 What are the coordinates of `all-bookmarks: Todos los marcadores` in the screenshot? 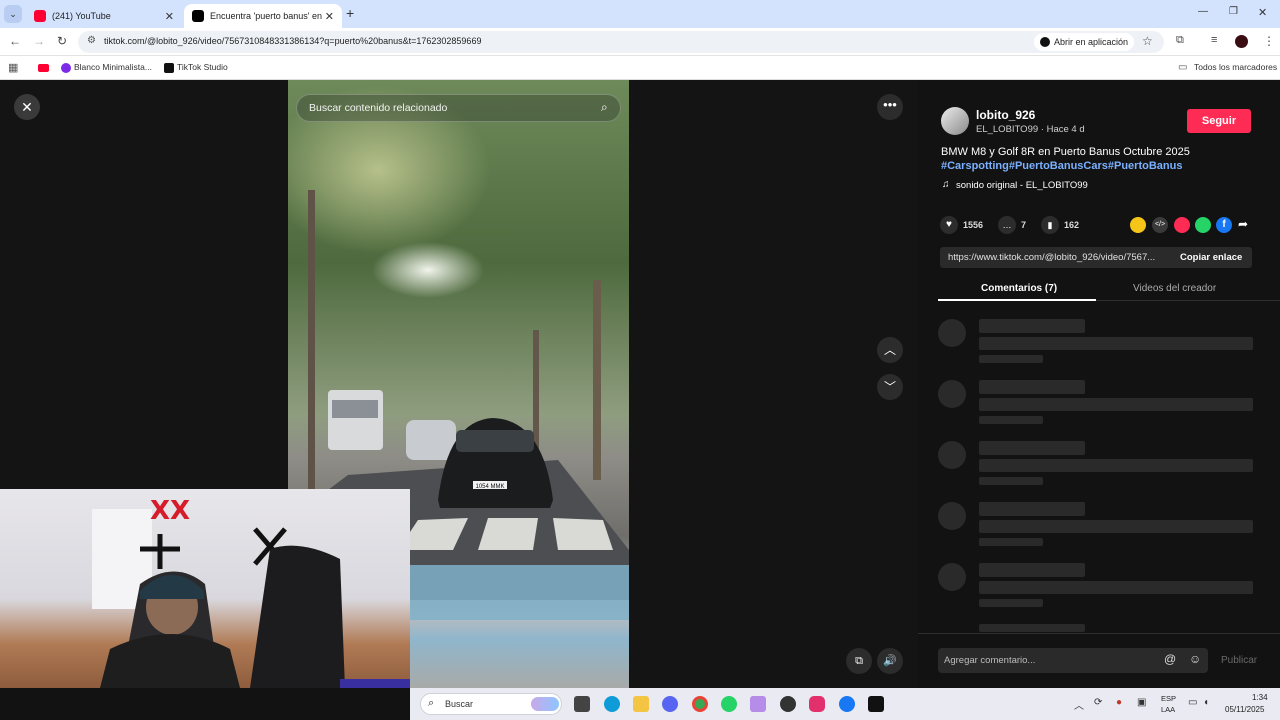 It's located at (1235, 67).